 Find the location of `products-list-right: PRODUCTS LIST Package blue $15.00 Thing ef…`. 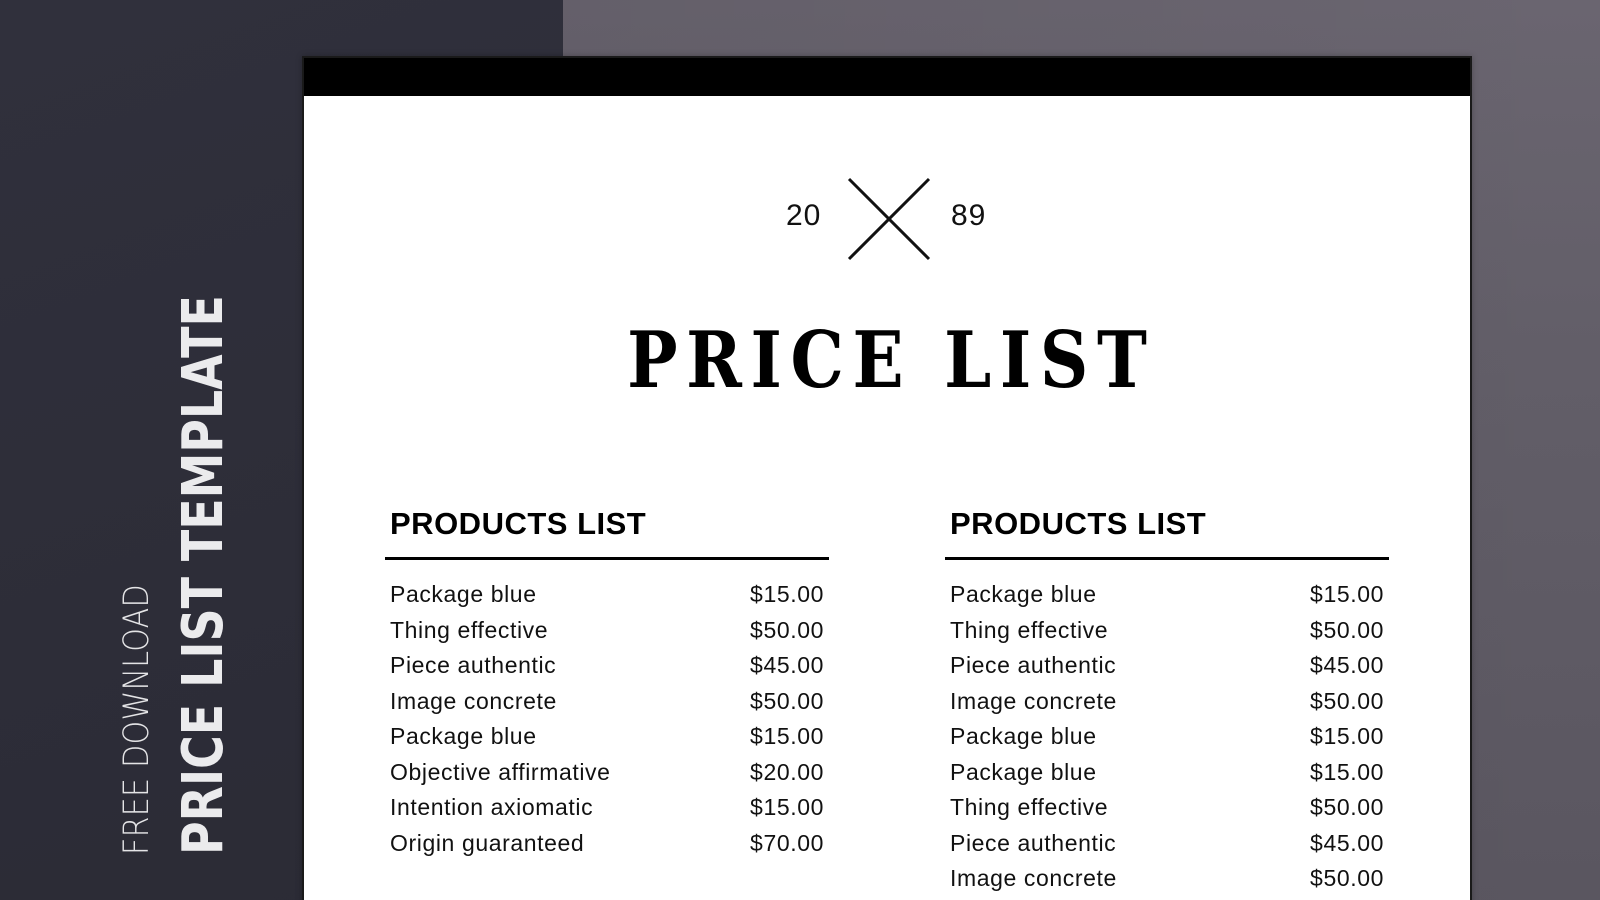

products-list-right: PRODUCTS LIST Package blue $15.00 Thing ef… is located at coordinates (1167, 701).